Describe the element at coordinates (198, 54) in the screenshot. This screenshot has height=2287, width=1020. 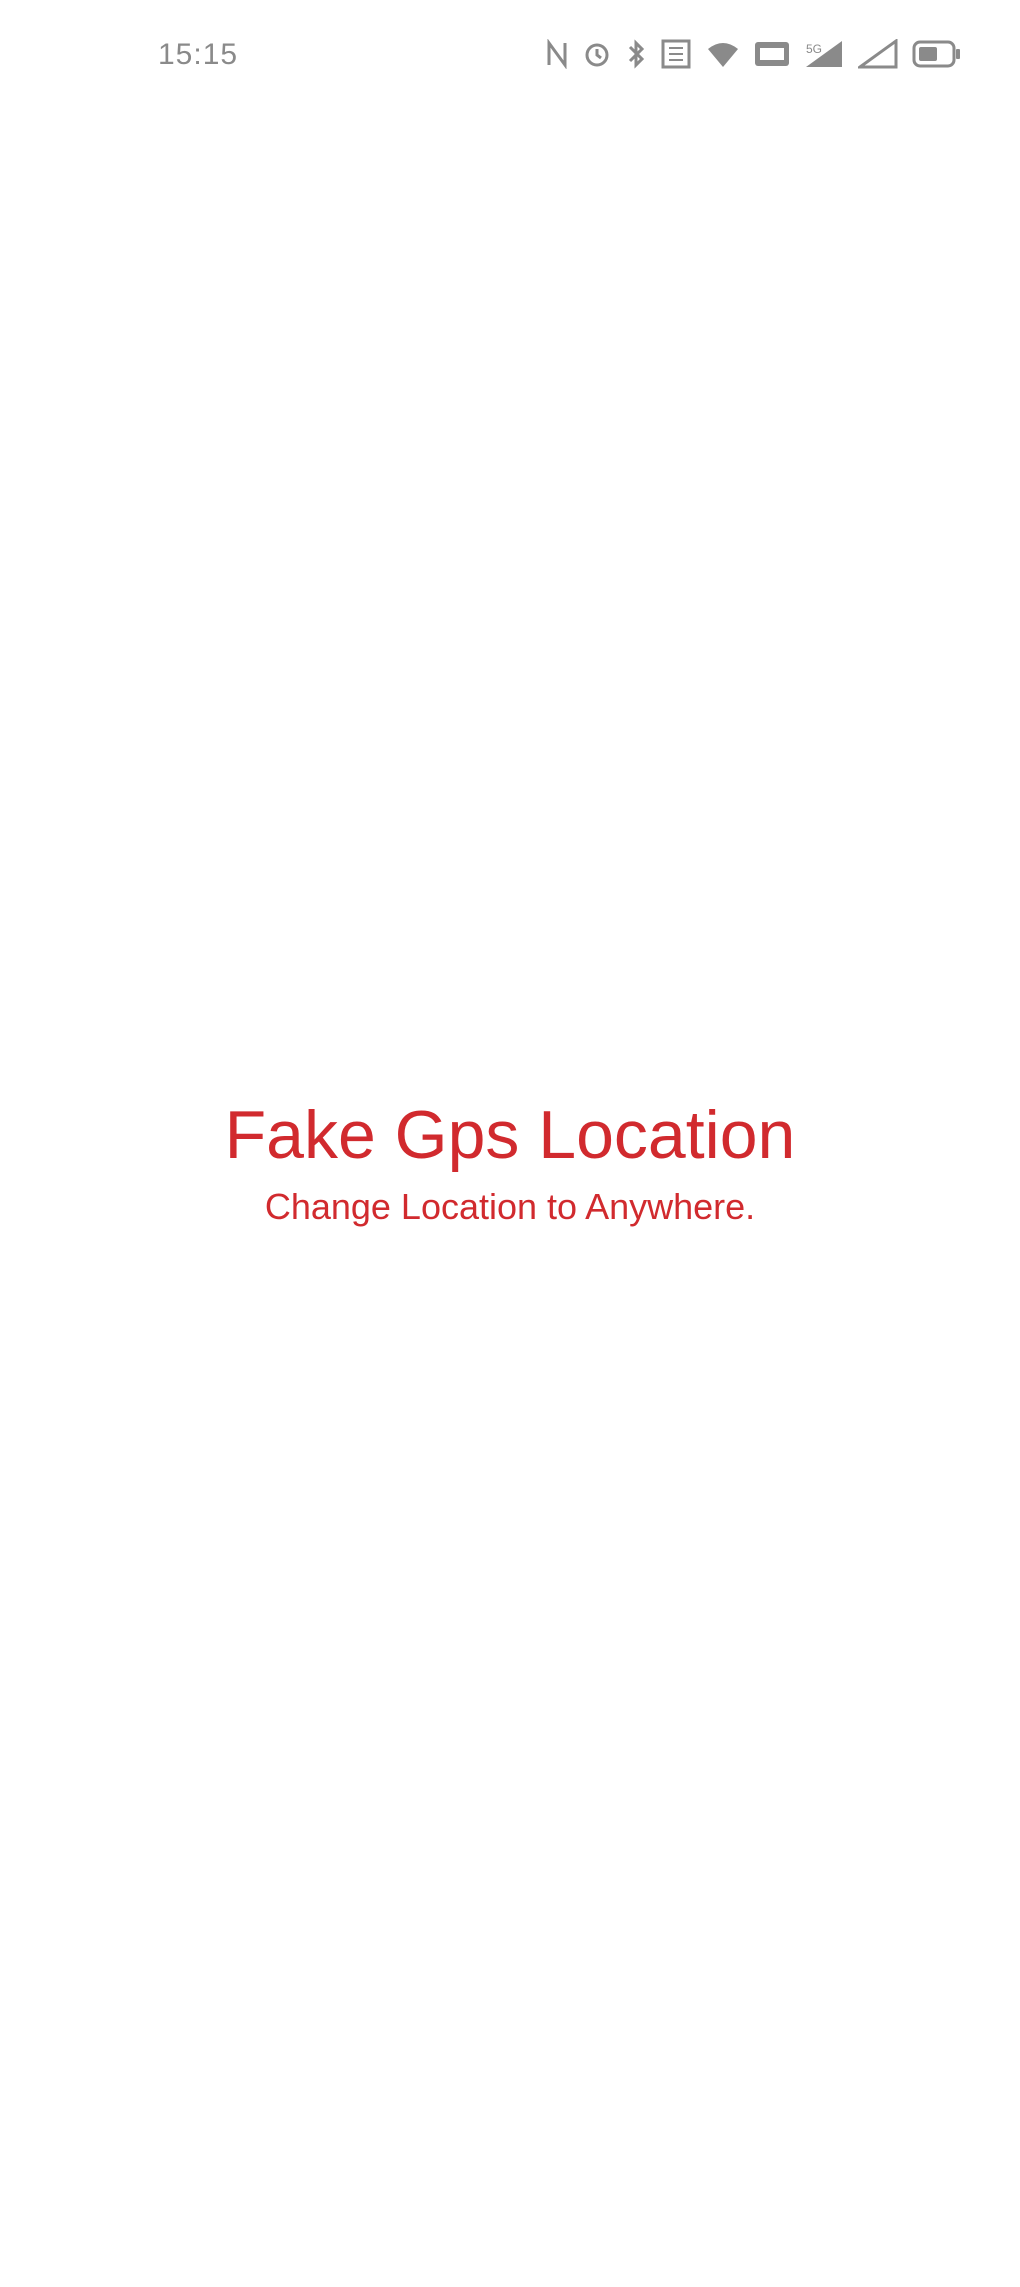
I see `status-time: 15:15` at that location.